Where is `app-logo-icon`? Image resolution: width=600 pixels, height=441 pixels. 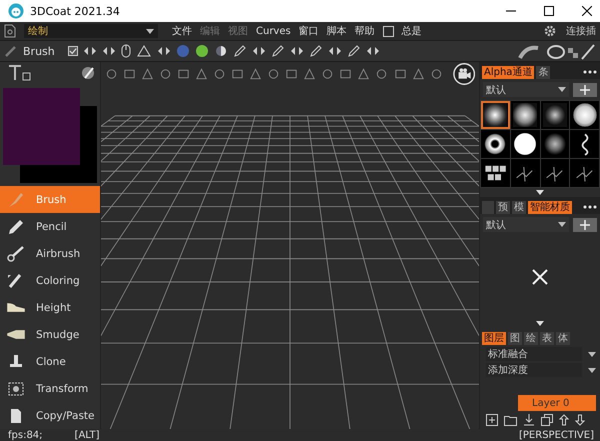
app-logo-icon is located at coordinates (16, 11).